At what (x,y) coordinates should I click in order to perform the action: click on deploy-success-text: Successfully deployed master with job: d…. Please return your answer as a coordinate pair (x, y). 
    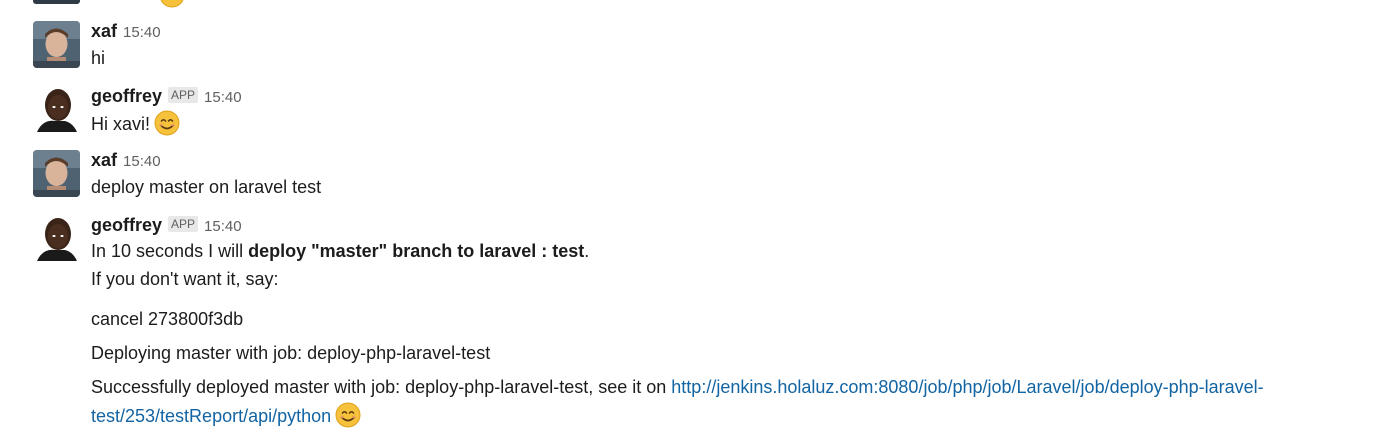
    Looking at the image, I should click on (381, 387).